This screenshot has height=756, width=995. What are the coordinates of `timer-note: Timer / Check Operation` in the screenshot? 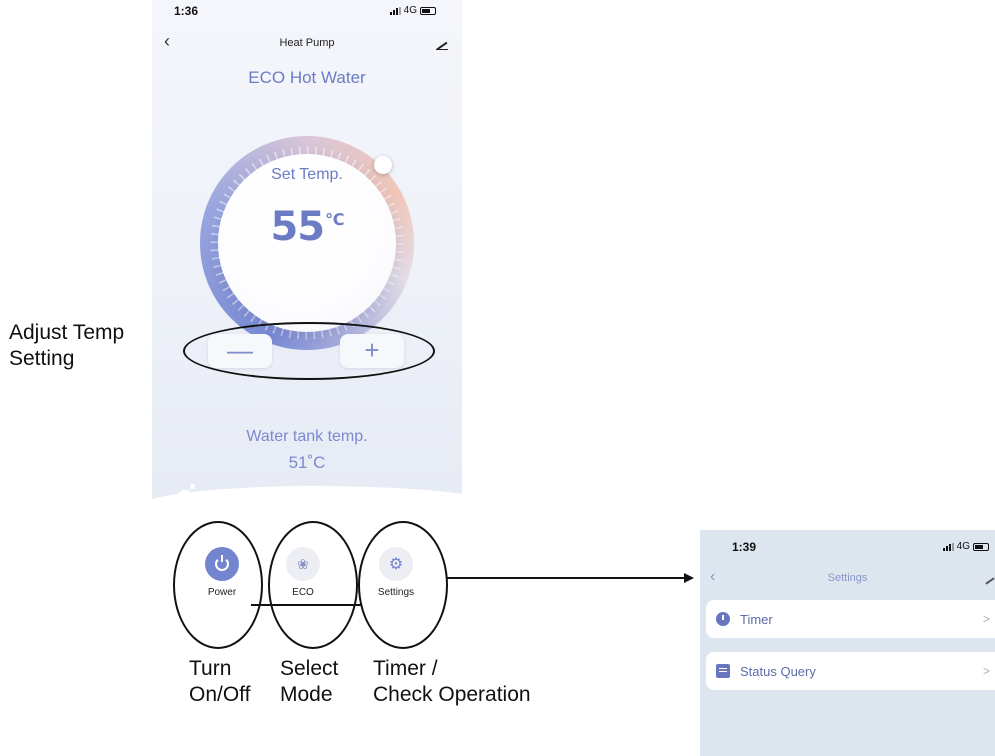 It's located at (452, 682).